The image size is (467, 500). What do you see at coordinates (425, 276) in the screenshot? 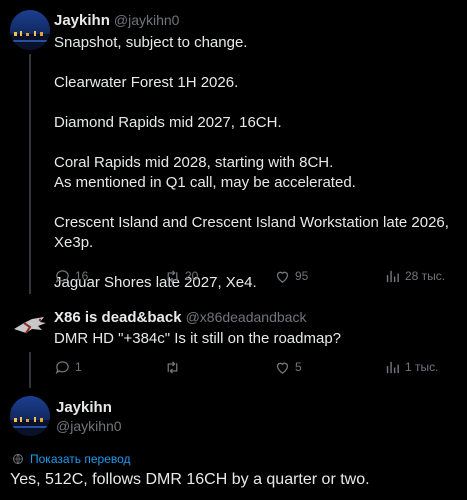
I see `views-count: 28 тыс.` at bounding box center [425, 276].